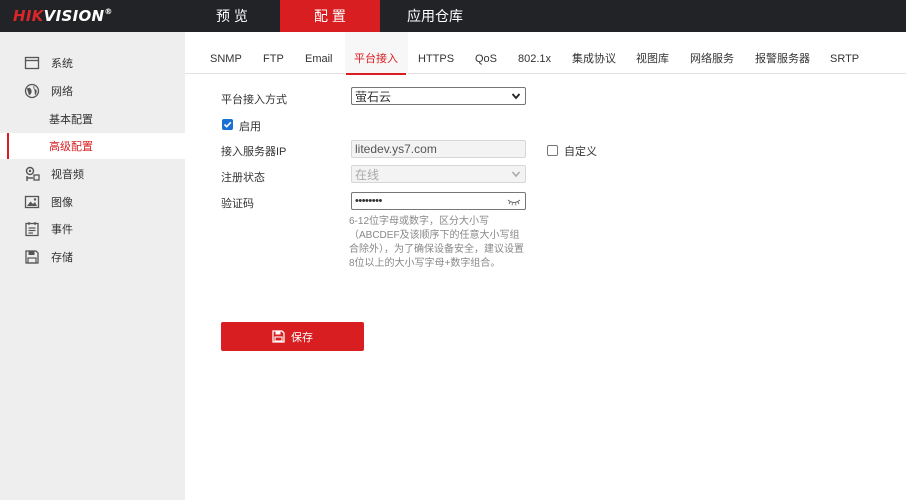 This screenshot has width=906, height=500. I want to click on sidebar-item-network: 网络, so click(92, 91).